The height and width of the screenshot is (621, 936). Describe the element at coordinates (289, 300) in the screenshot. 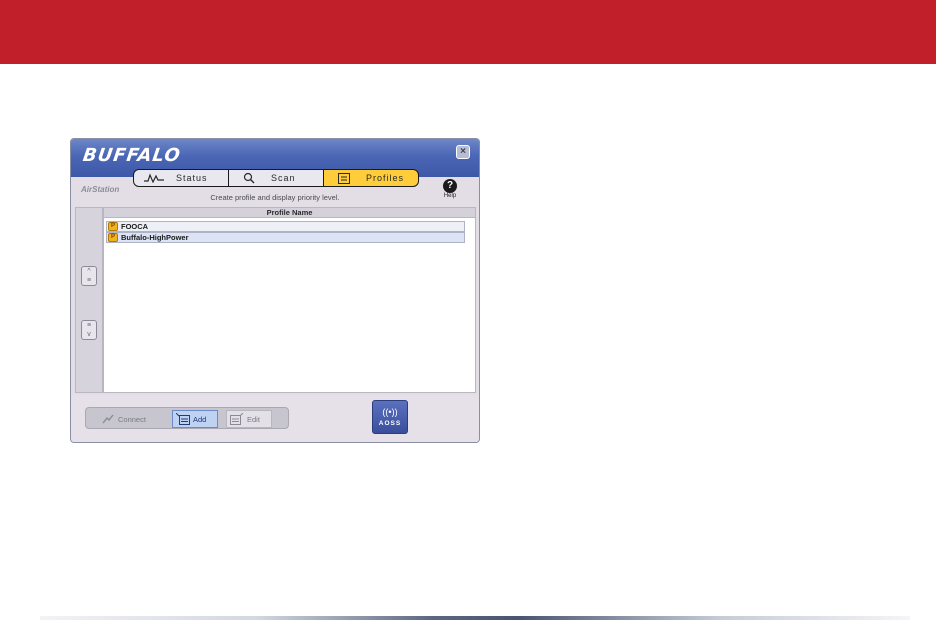

I see `profile-list: Profile Name P FOOCA P Buffalo-HighPower` at that location.